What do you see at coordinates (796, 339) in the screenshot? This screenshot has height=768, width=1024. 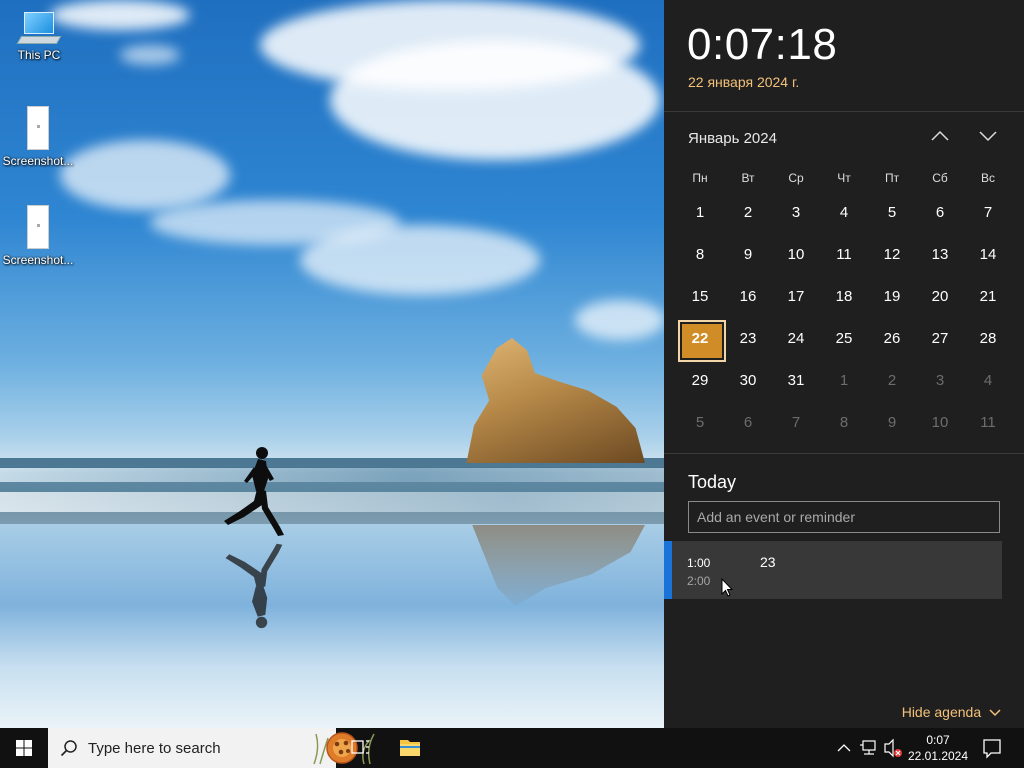 I see `calendar-day: 24` at bounding box center [796, 339].